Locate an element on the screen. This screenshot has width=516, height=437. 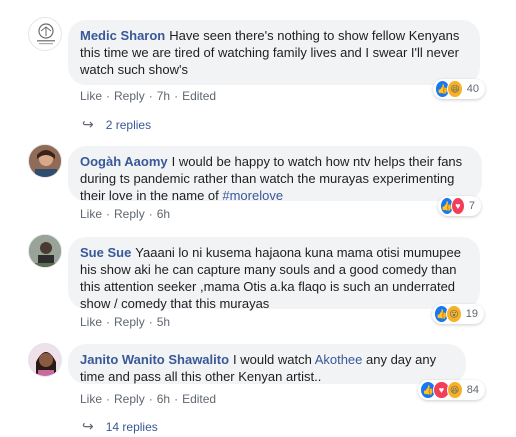
comment-author: Medic Sharon is located at coordinates (122, 35).